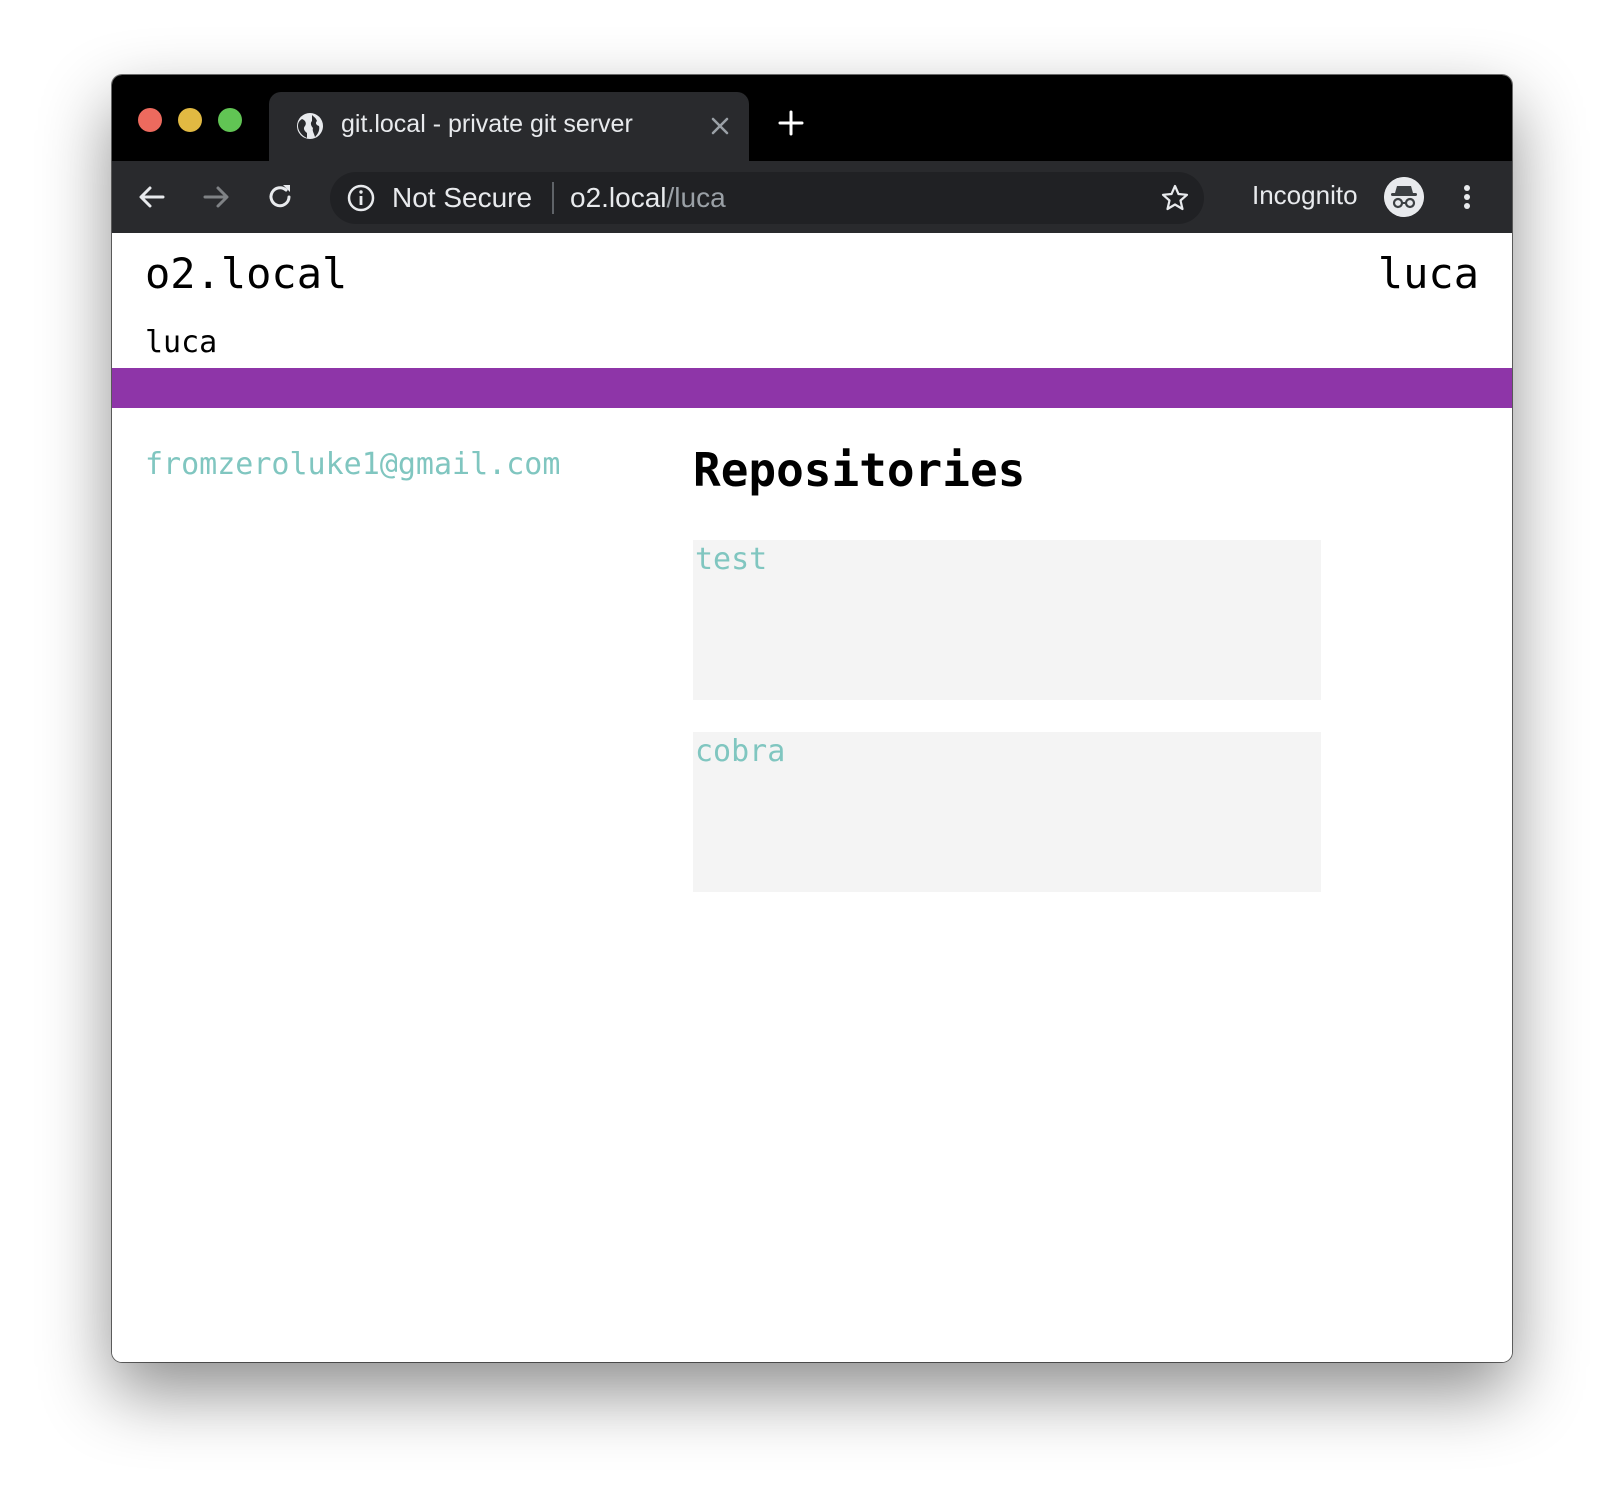 This screenshot has width=1624, height=1510. What do you see at coordinates (310, 126) in the screenshot?
I see `globe-icon` at bounding box center [310, 126].